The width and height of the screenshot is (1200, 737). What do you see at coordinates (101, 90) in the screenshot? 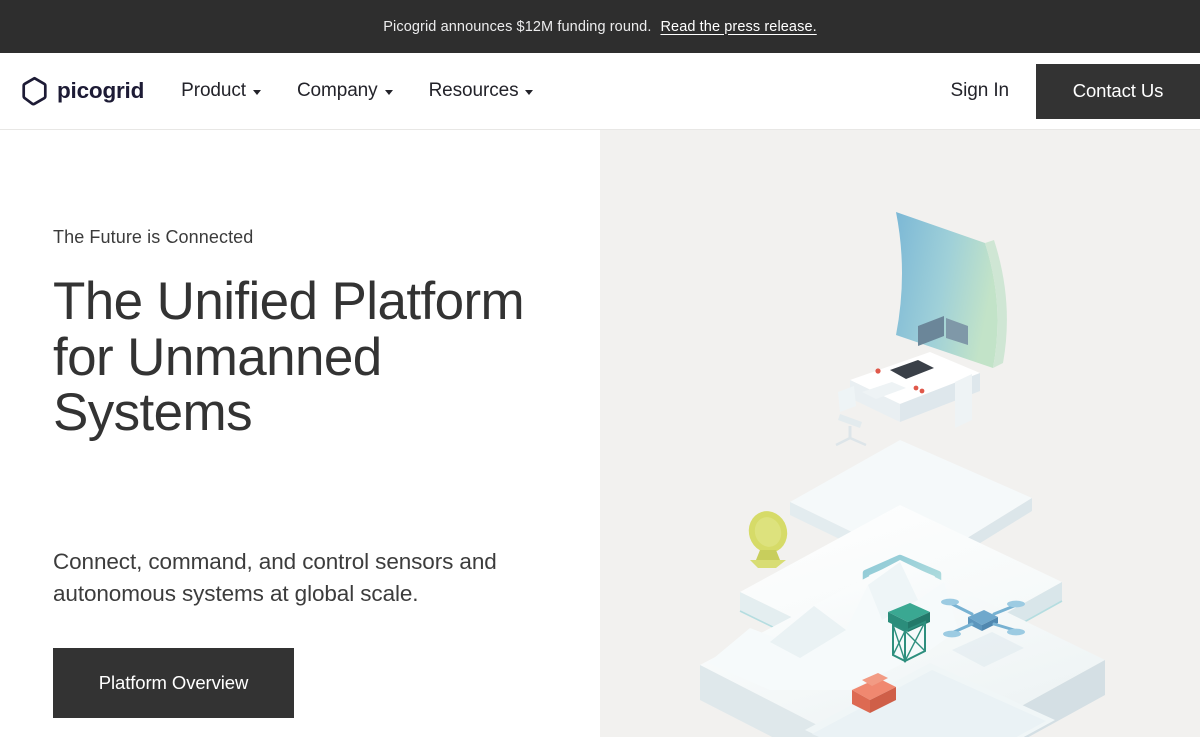
I see `brand-name: picogrid` at bounding box center [101, 90].